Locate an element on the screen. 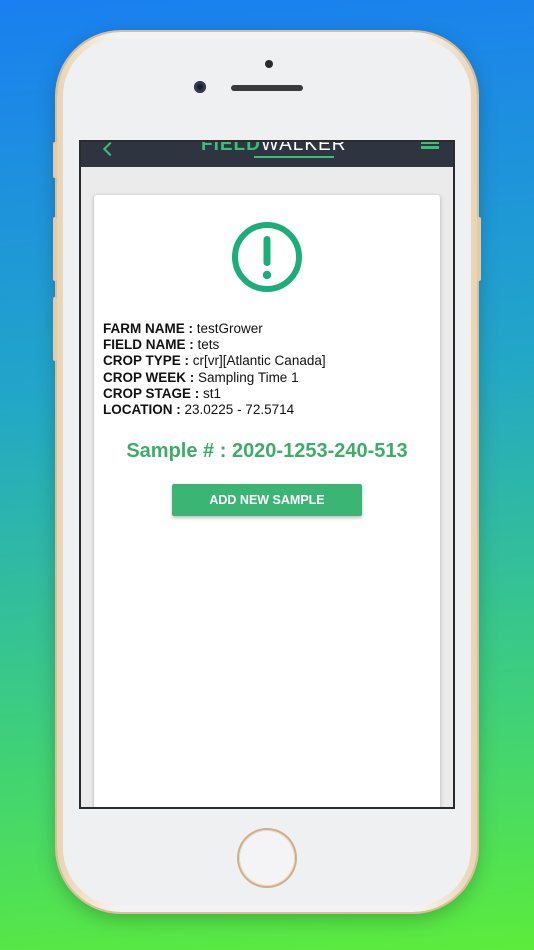 Image resolution: width=534 pixels, height=950 pixels. detail-key: FARM NAME : is located at coordinates (148, 328).